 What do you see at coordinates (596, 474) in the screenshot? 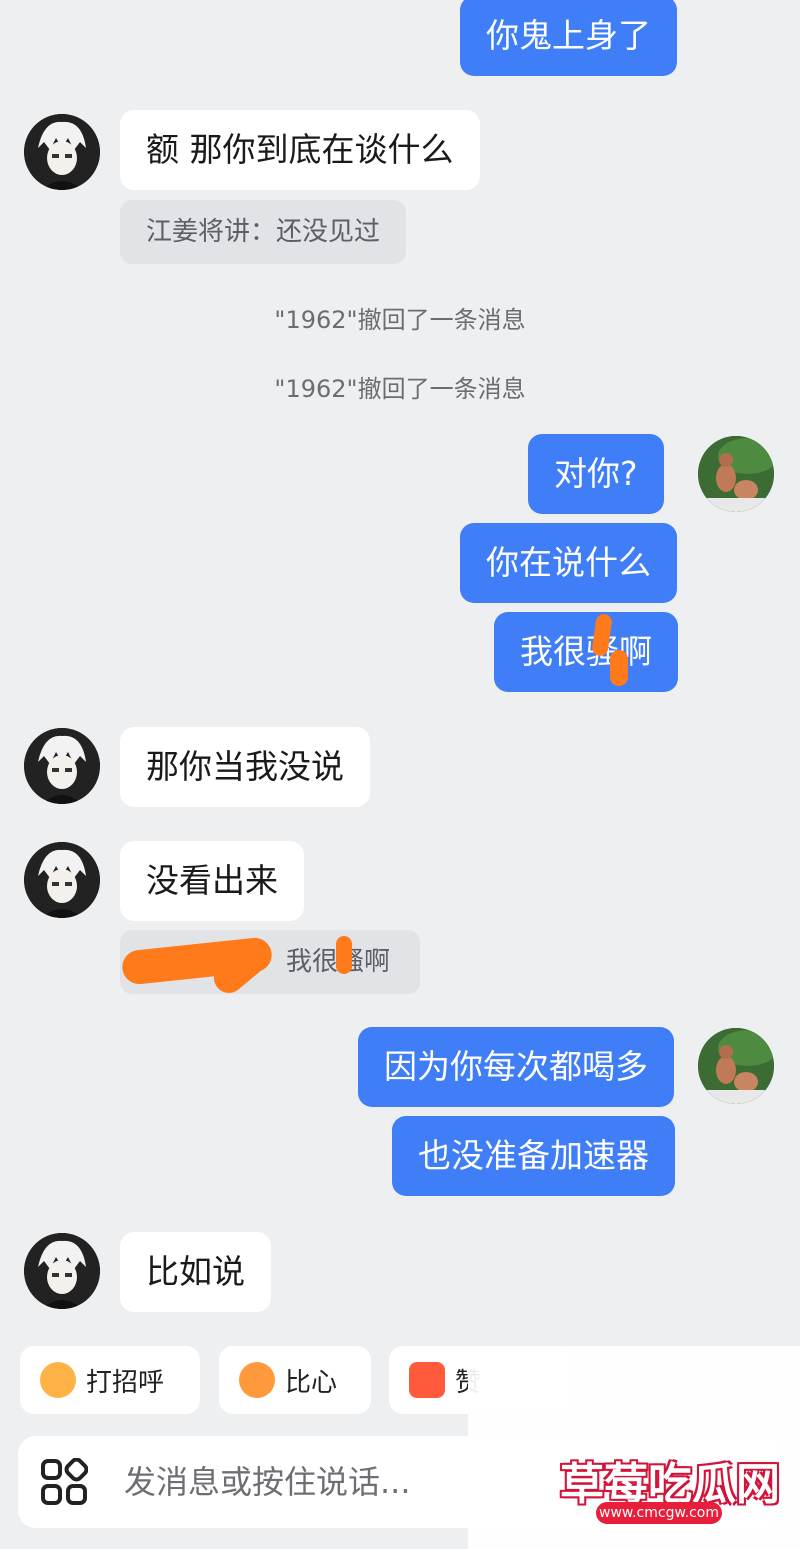
I see `message-bubble-outgoing: 对你?` at bounding box center [596, 474].